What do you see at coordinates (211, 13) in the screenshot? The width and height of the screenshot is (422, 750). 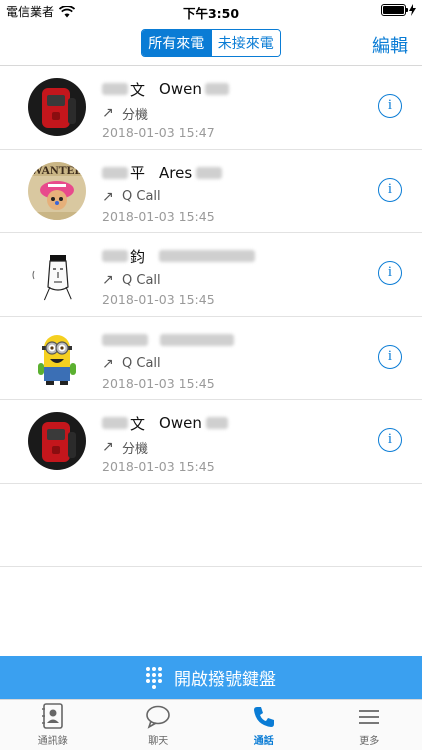 I see `status-time: 下午3:50` at bounding box center [211, 13].